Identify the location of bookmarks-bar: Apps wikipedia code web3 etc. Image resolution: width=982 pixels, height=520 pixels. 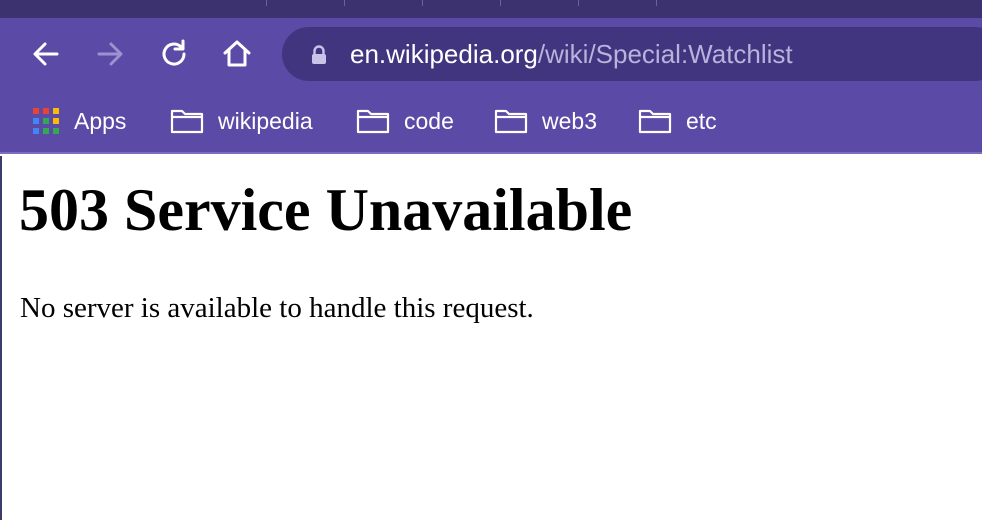
(491, 122).